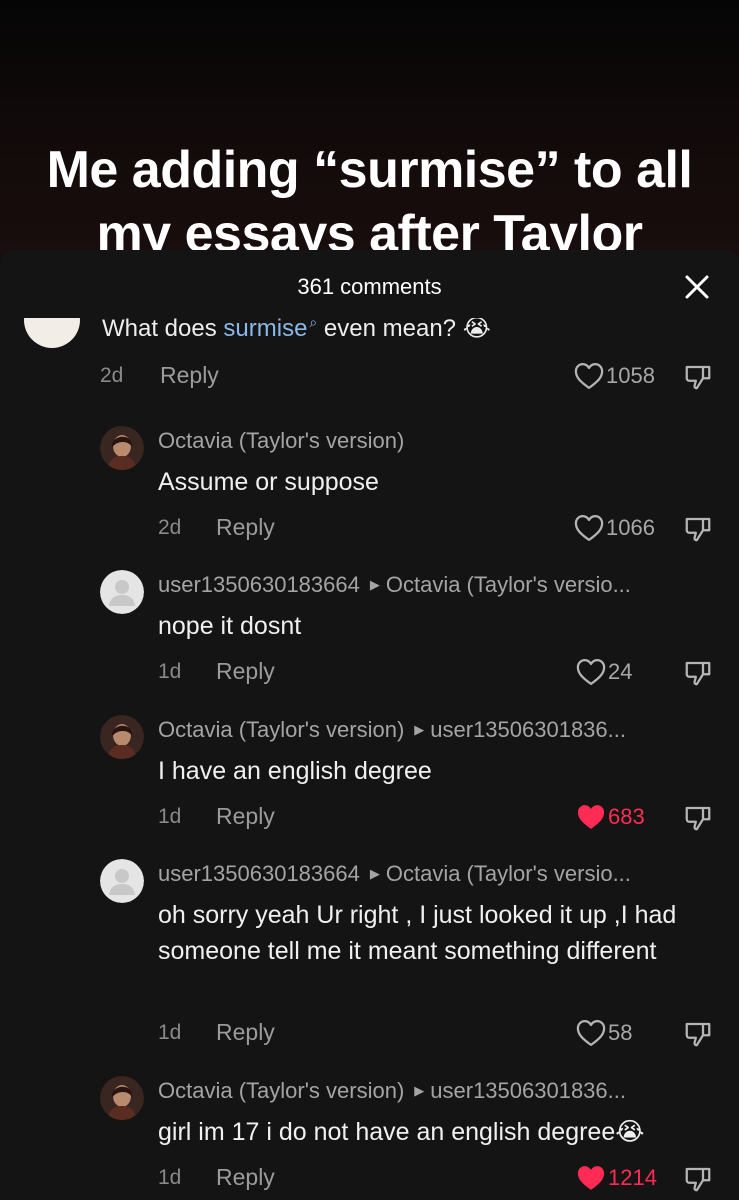  I want to click on like-button: 58, so click(604, 1034).